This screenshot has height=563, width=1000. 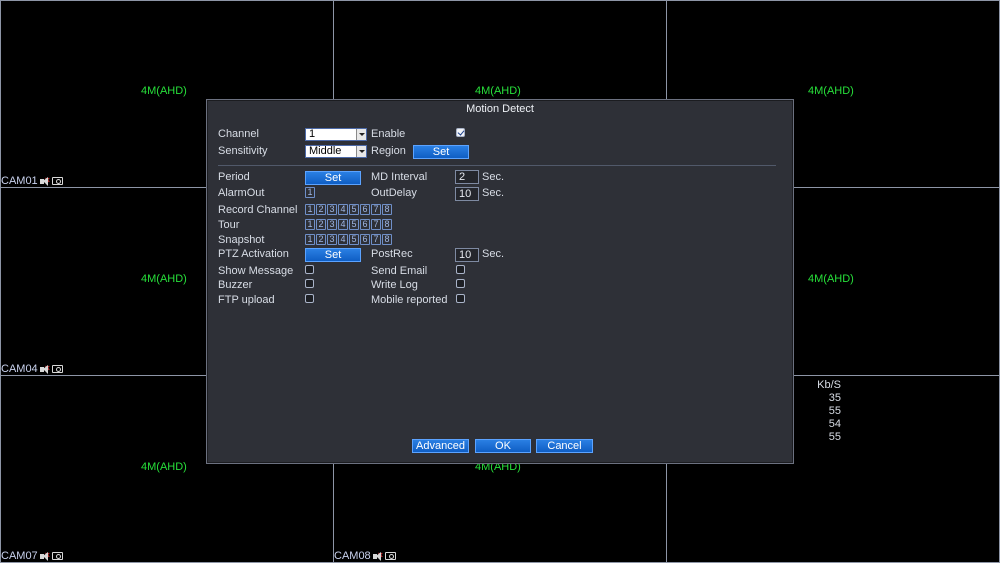 I want to click on record-channel-box: 2, so click(x=321, y=209).